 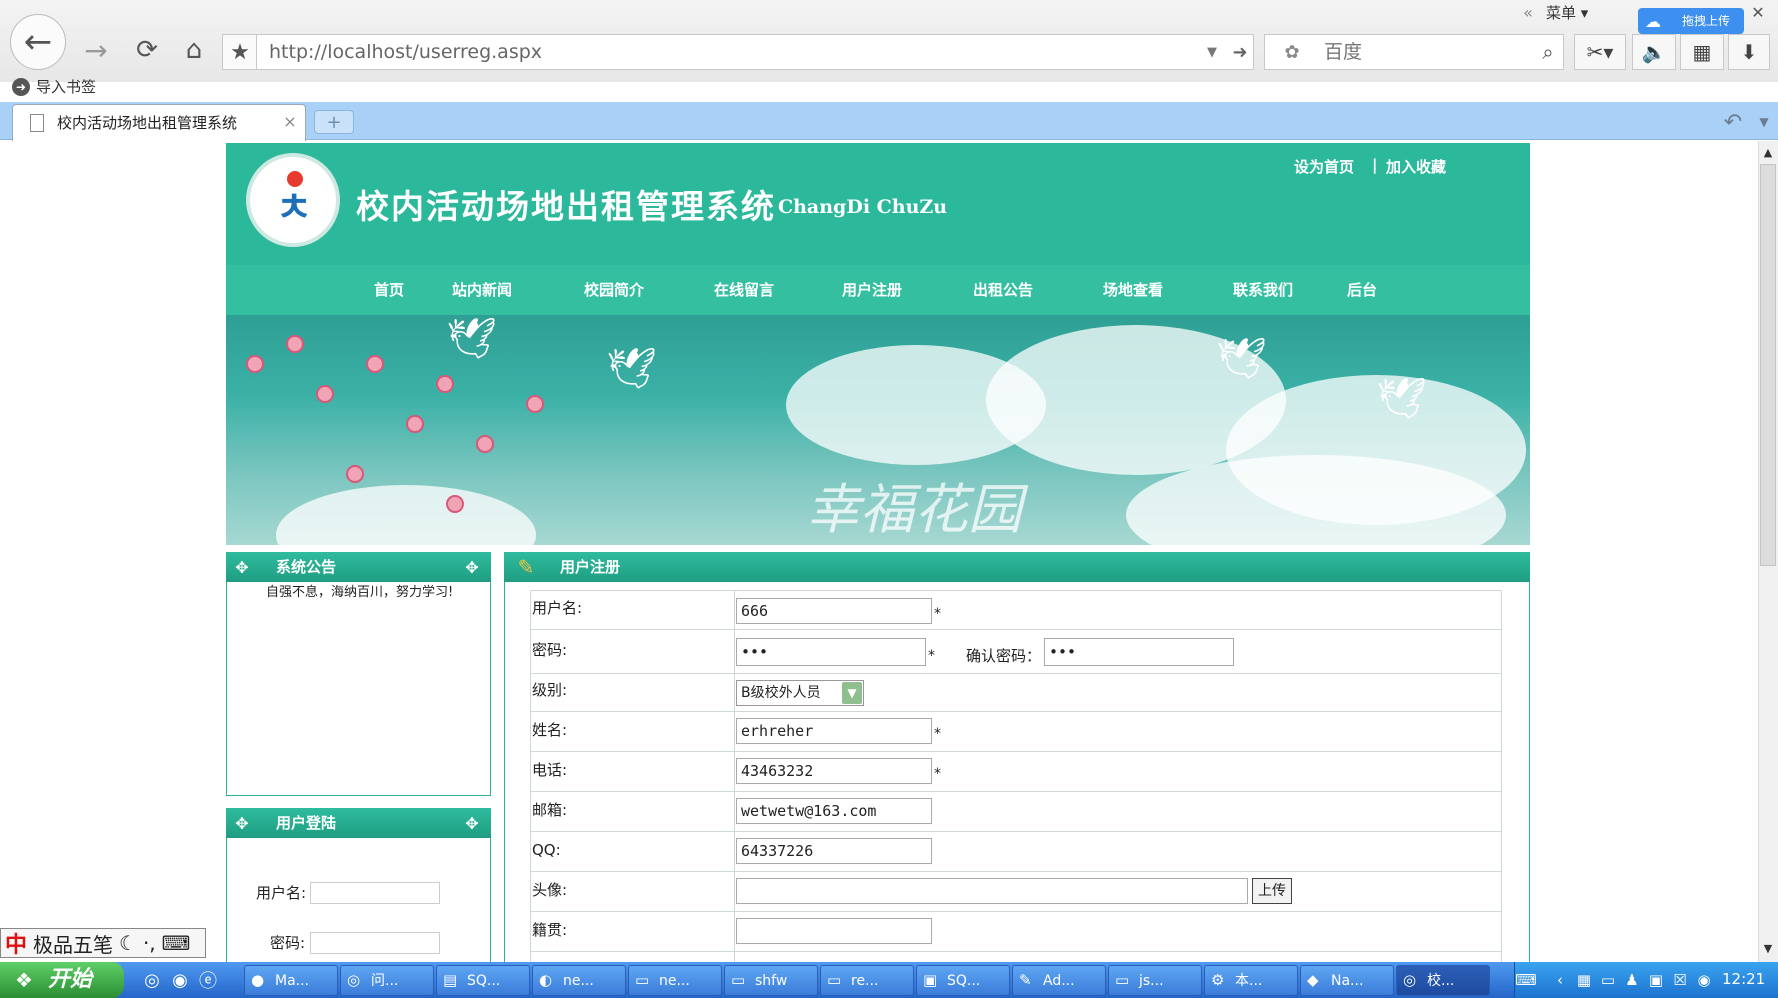 What do you see at coordinates (834, 931) in the screenshot?
I see `native-place-input` at bounding box center [834, 931].